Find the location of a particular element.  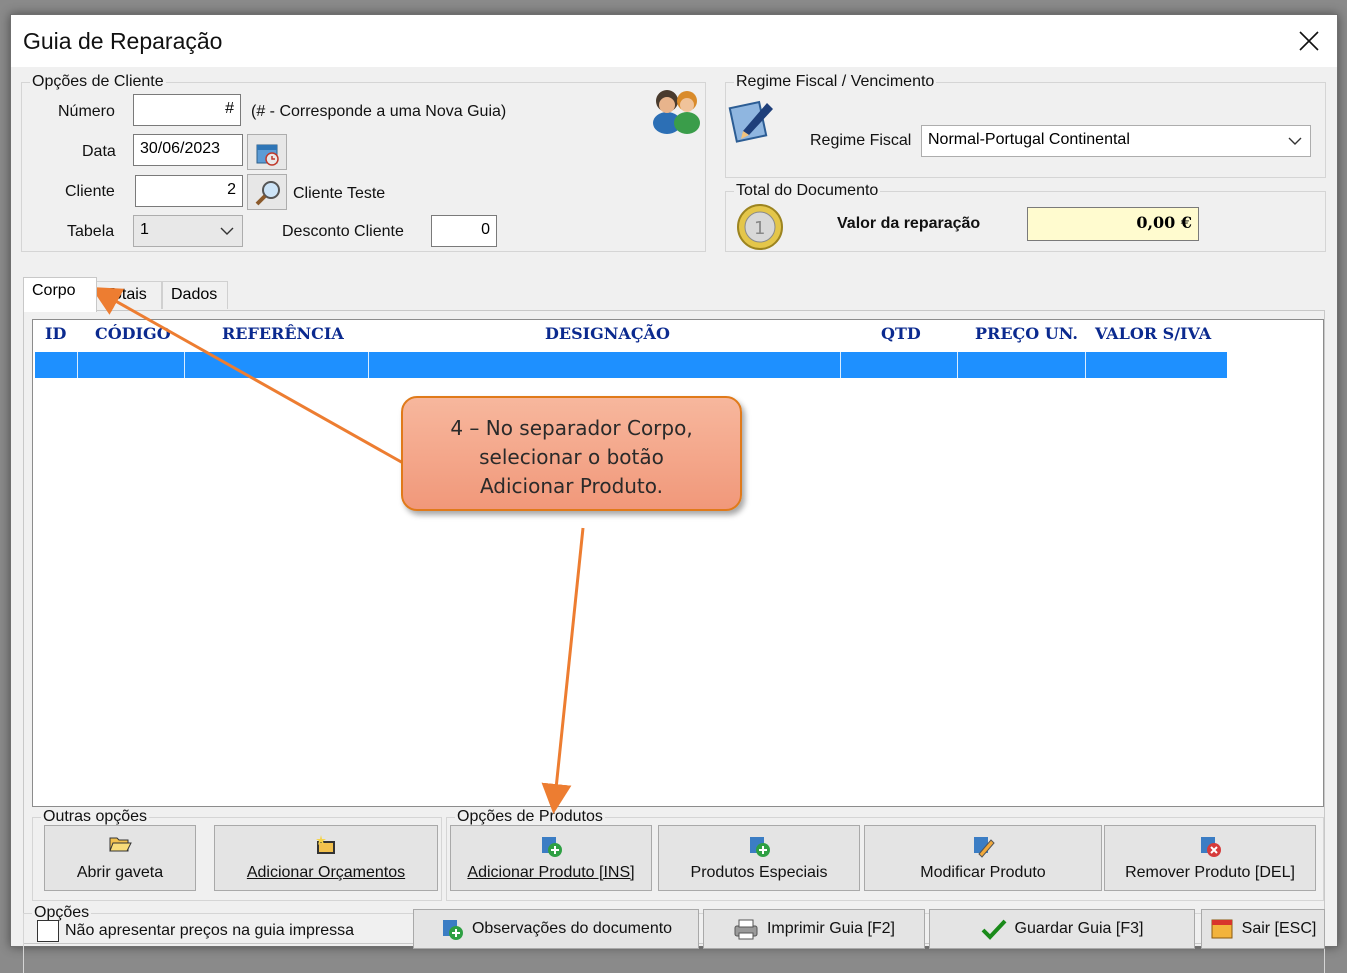

tab-dados: Dados is located at coordinates (195, 295).